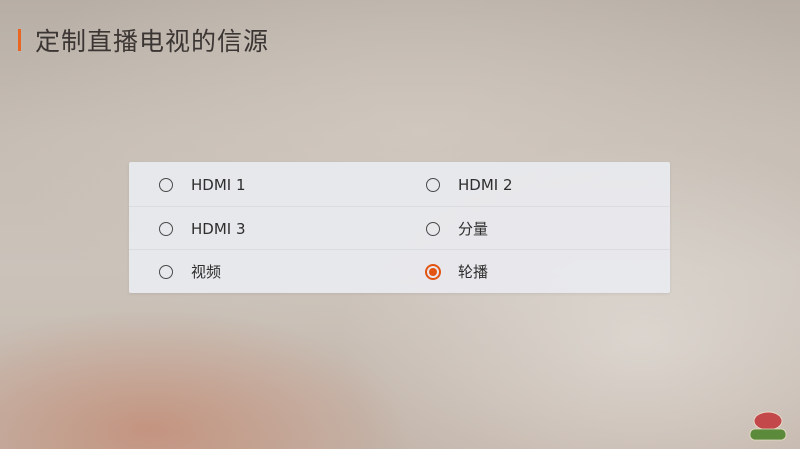 This screenshot has height=449, width=800. I want to click on options-row: HDMI 3 分量, so click(399, 228).